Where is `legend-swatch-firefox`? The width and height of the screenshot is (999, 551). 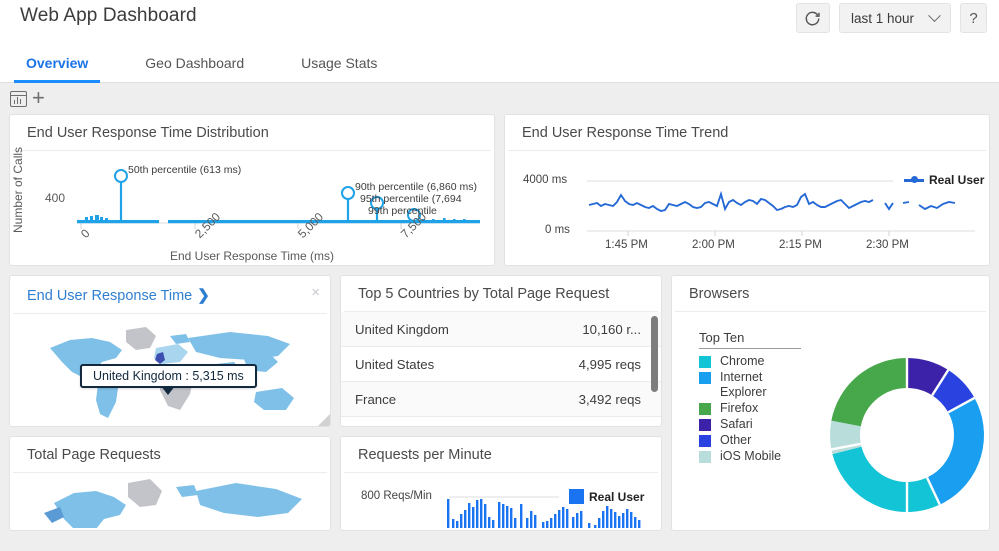 legend-swatch-firefox is located at coordinates (705, 409).